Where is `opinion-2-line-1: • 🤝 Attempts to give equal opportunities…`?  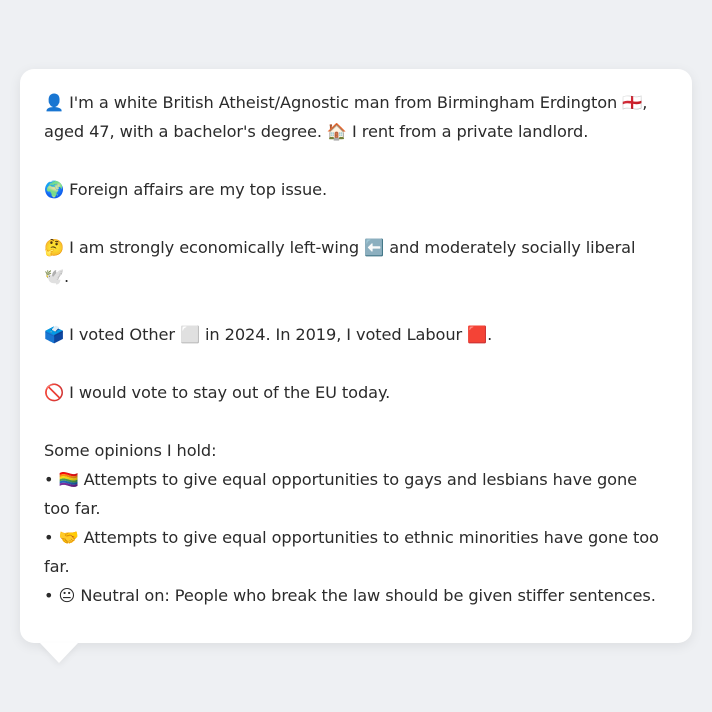
opinion-2-line-1: • 🤝 Attempts to give equal opportunities… is located at coordinates (351, 537).